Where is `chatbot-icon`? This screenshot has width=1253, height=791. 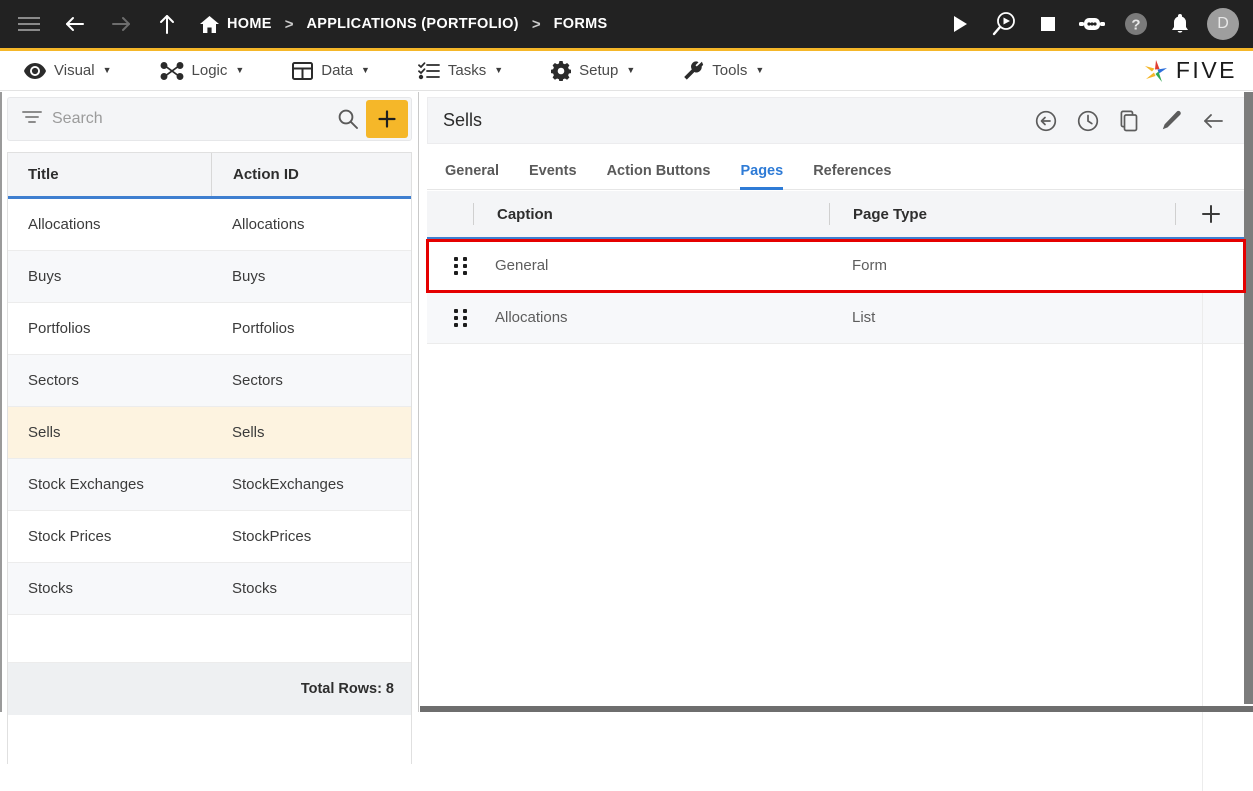 chatbot-icon is located at coordinates (1092, 24).